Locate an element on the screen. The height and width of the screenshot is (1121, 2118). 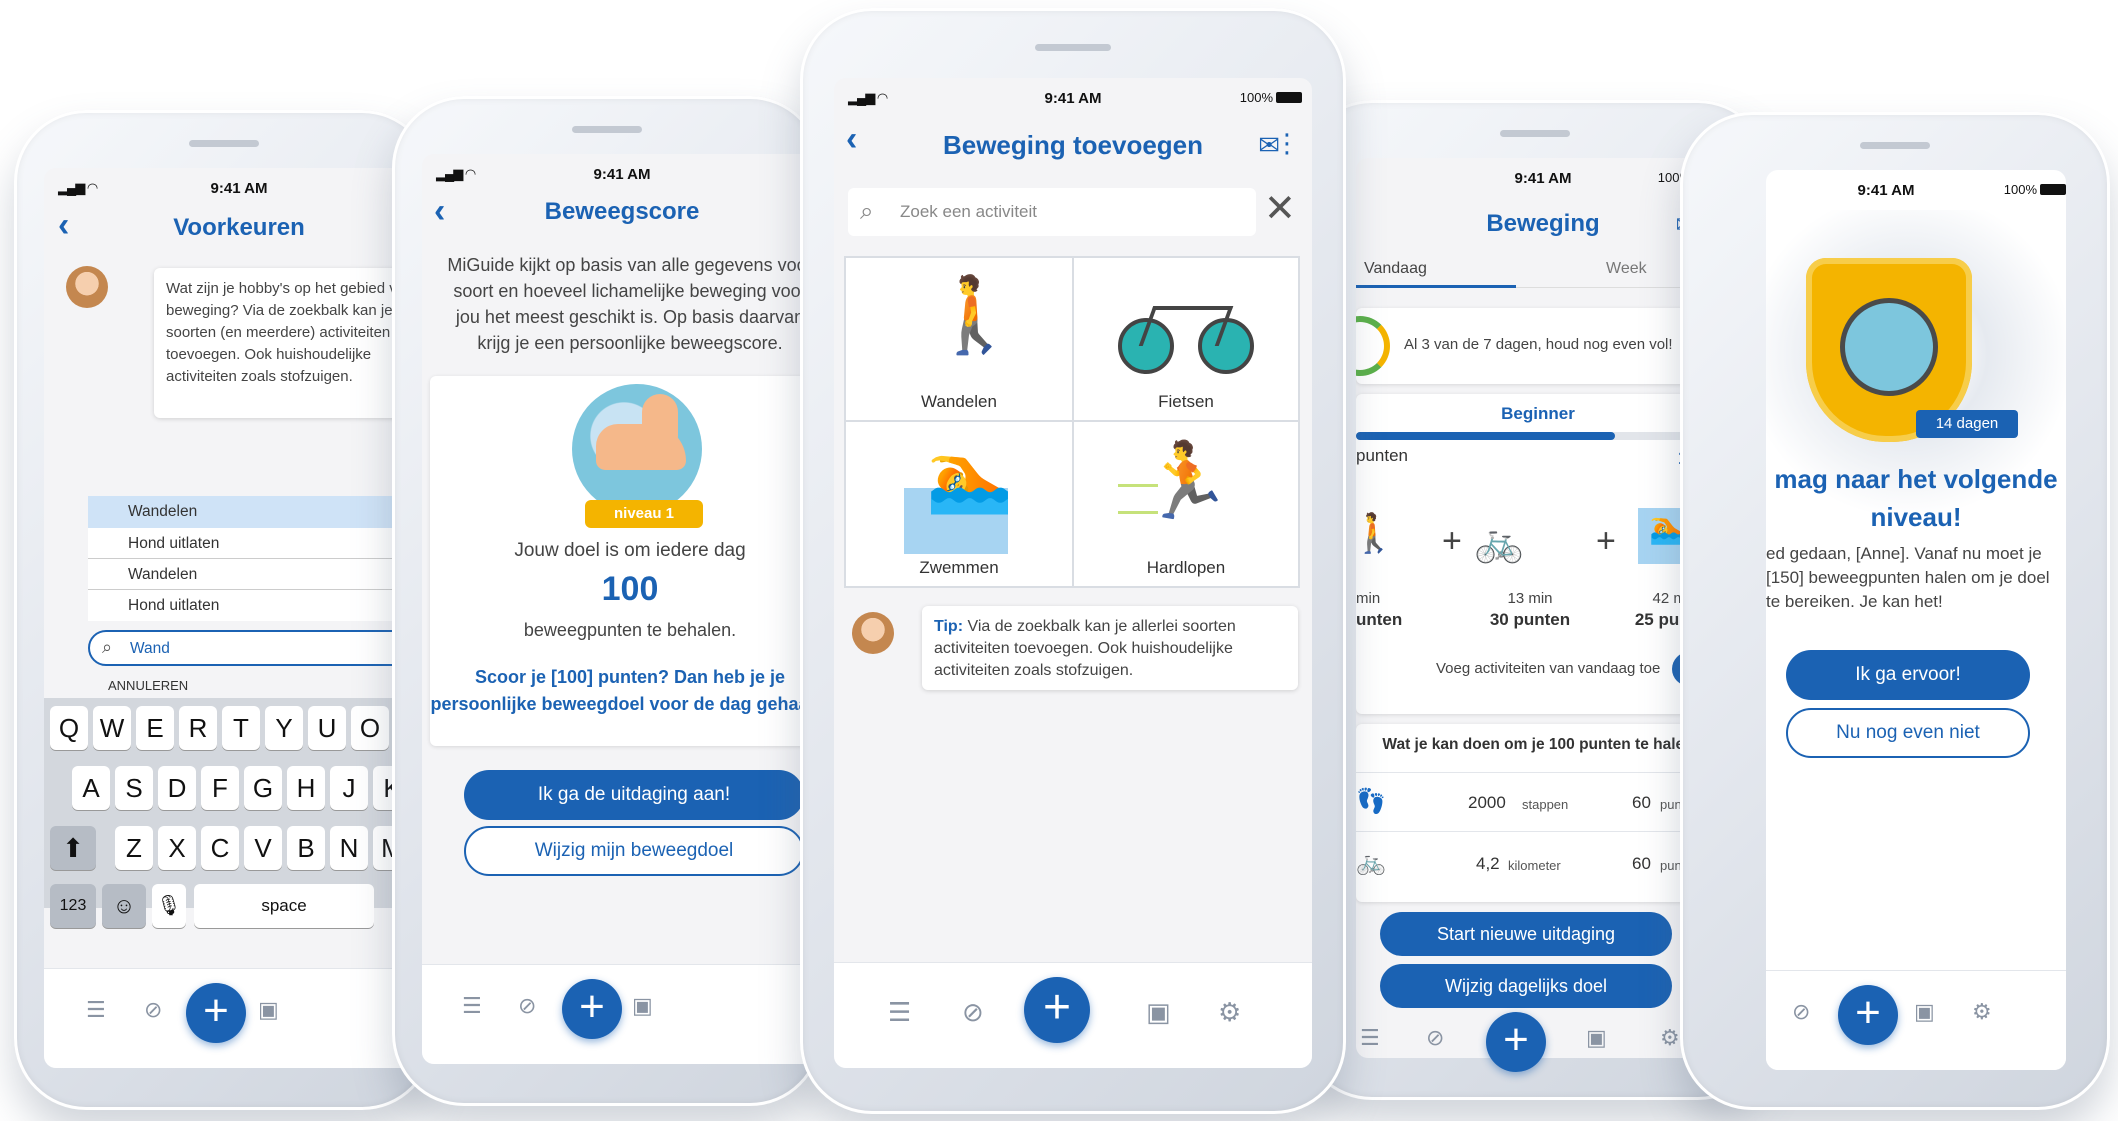
accept-challenge-button: Ik ga de uitdaging aan! is located at coordinates (634, 795).